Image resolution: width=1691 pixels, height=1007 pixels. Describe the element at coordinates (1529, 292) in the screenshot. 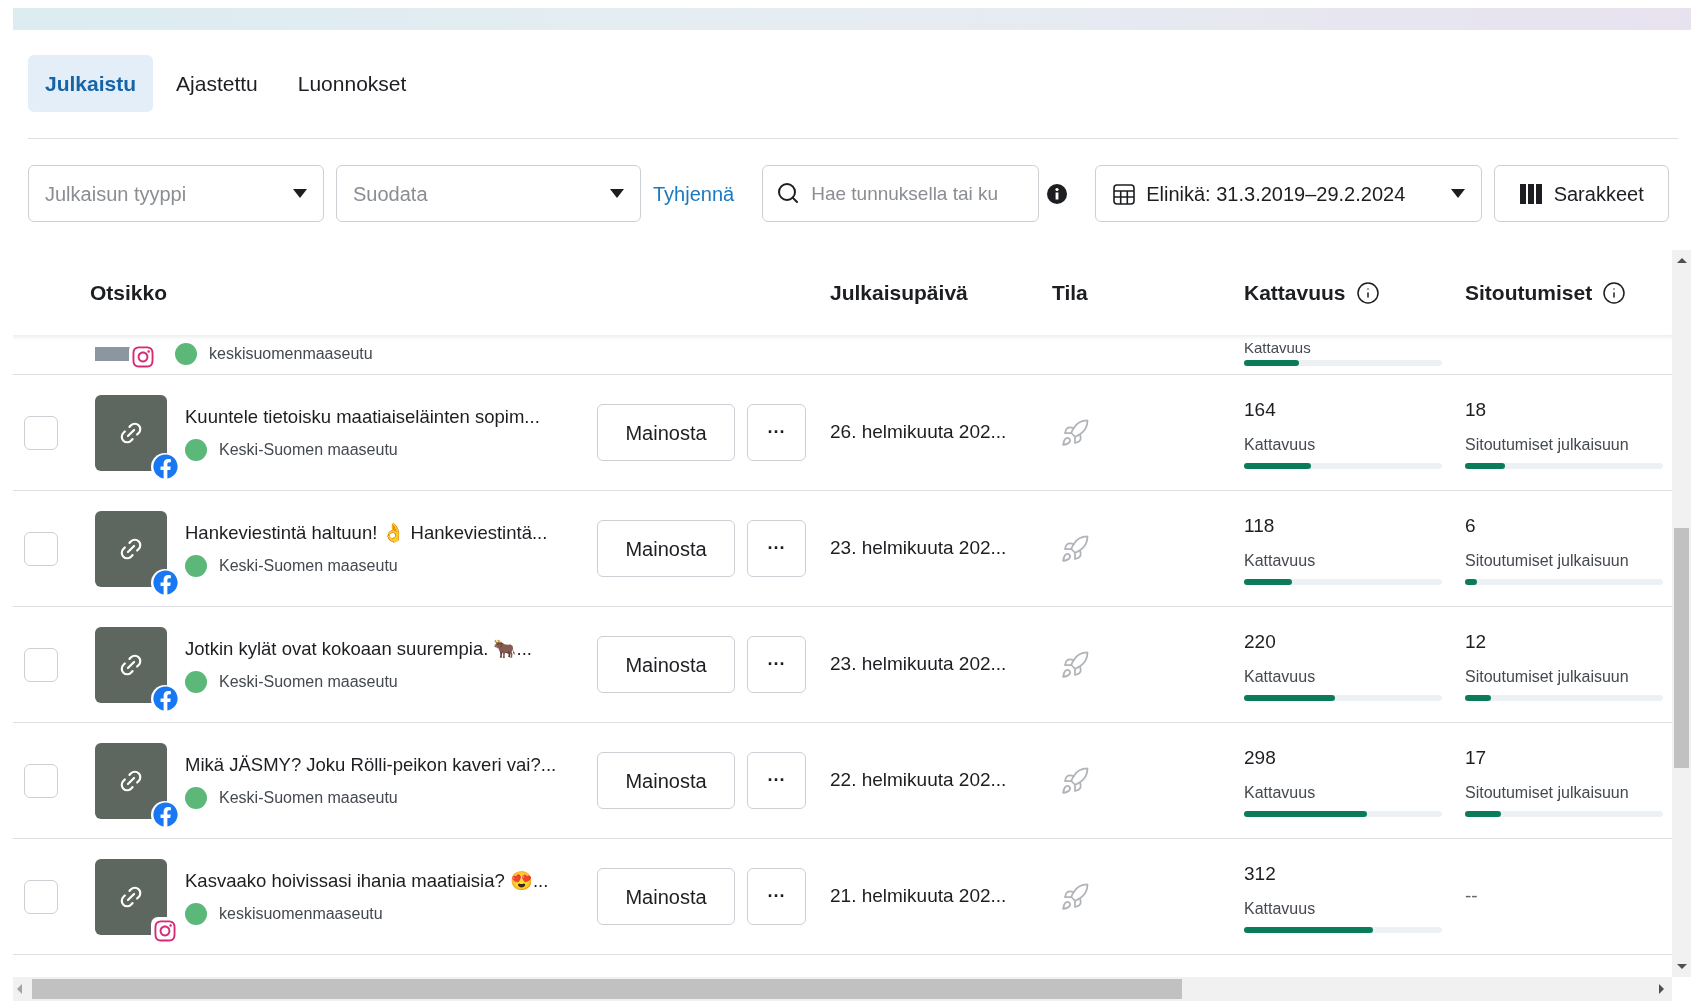

I see `column-header: Sitoutumiset` at that location.